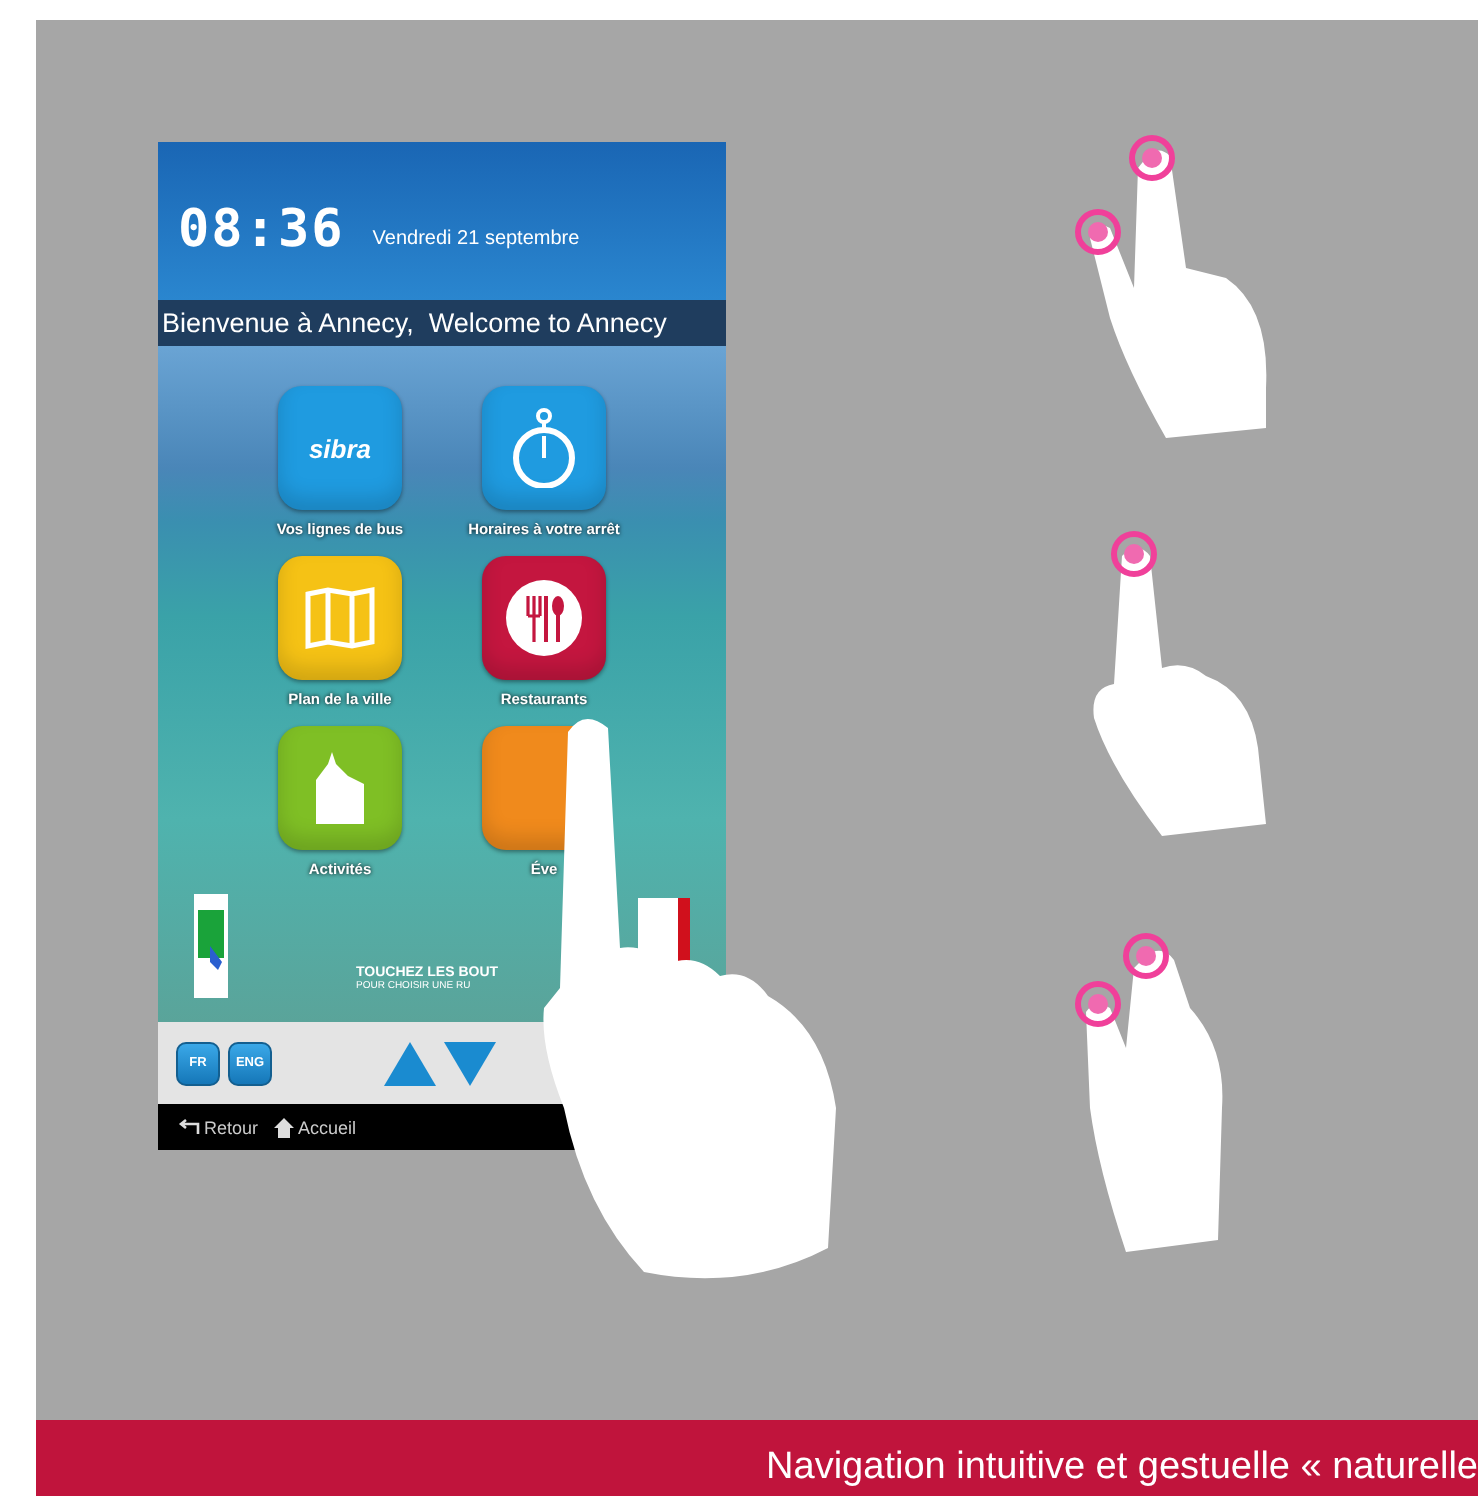  What do you see at coordinates (315, 1127) in the screenshot?
I see `home-button: Accueil` at bounding box center [315, 1127].